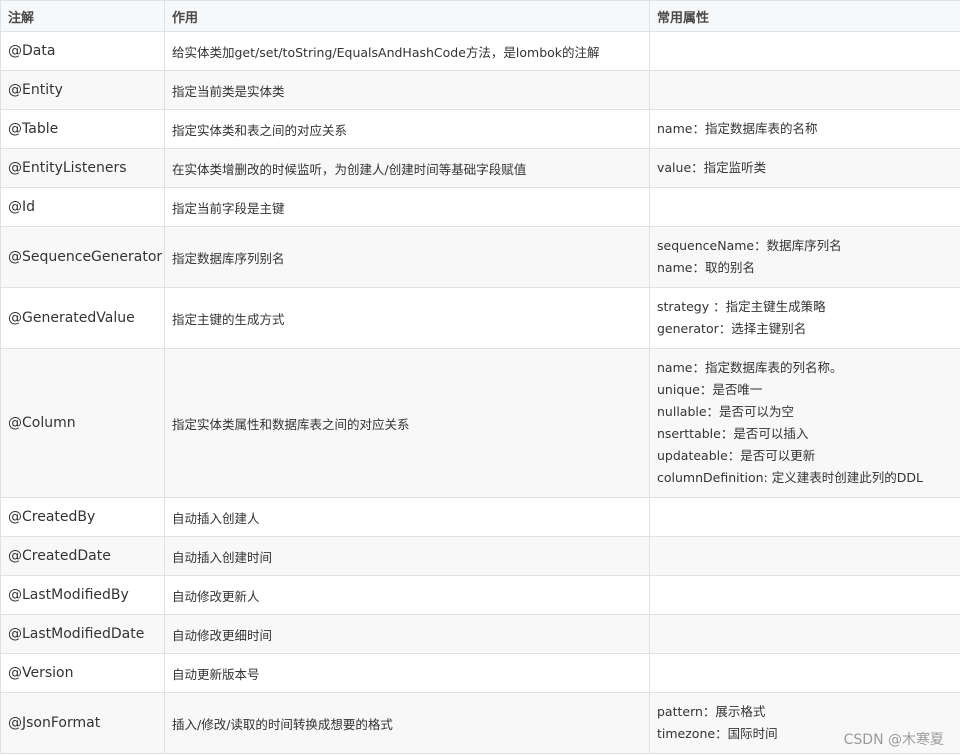 This screenshot has width=960, height=756. I want to click on annotation-cell: @CreatedDate, so click(82, 556).